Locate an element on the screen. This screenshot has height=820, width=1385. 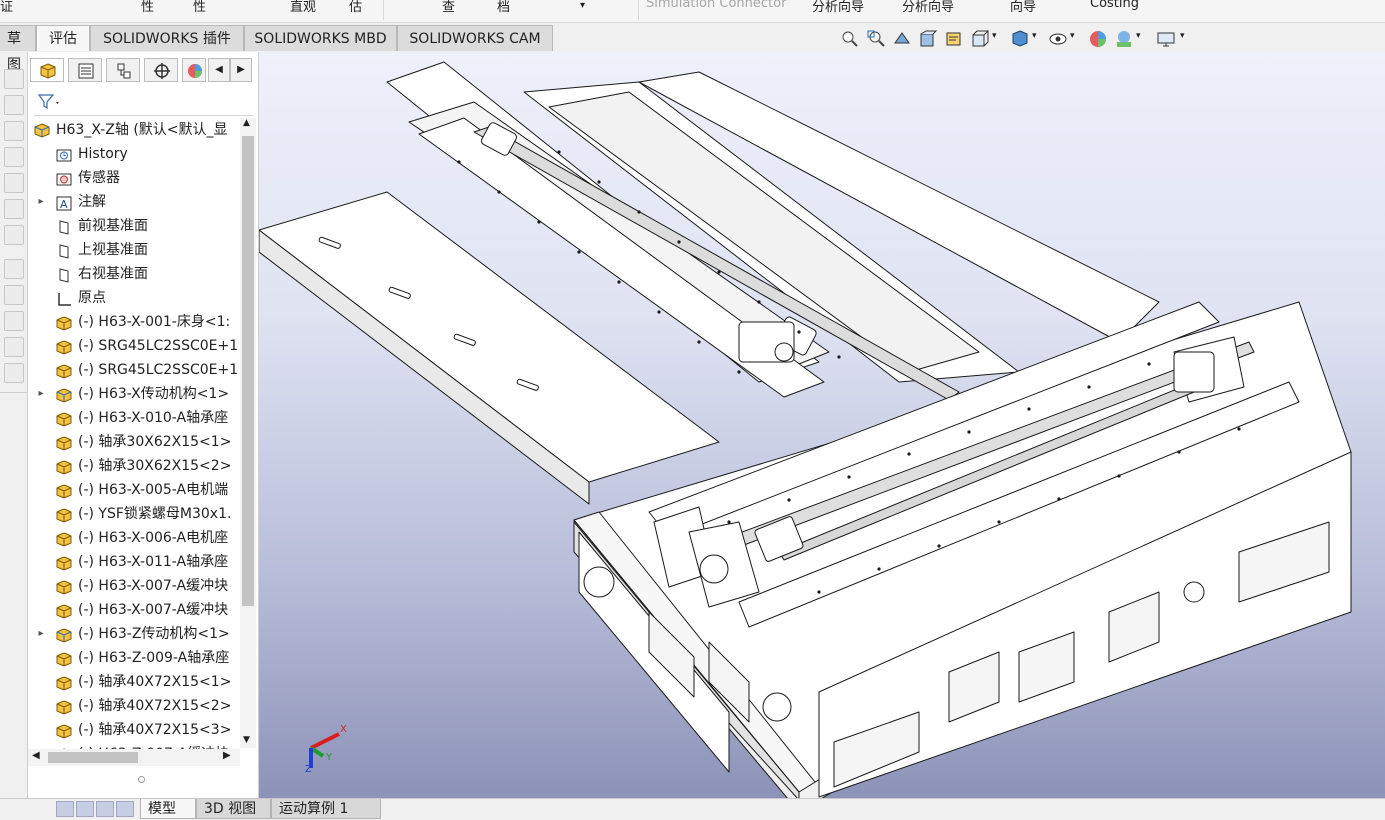
dynamic-annotation-icon is located at coordinates (954, 39).